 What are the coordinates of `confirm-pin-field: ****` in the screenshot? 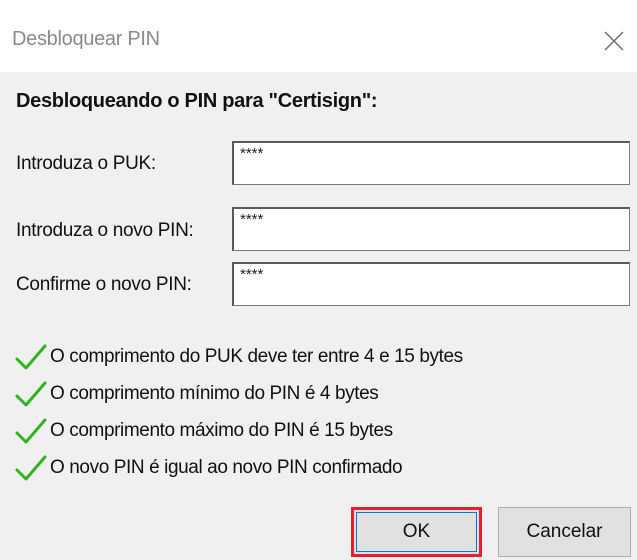 It's located at (431, 284).